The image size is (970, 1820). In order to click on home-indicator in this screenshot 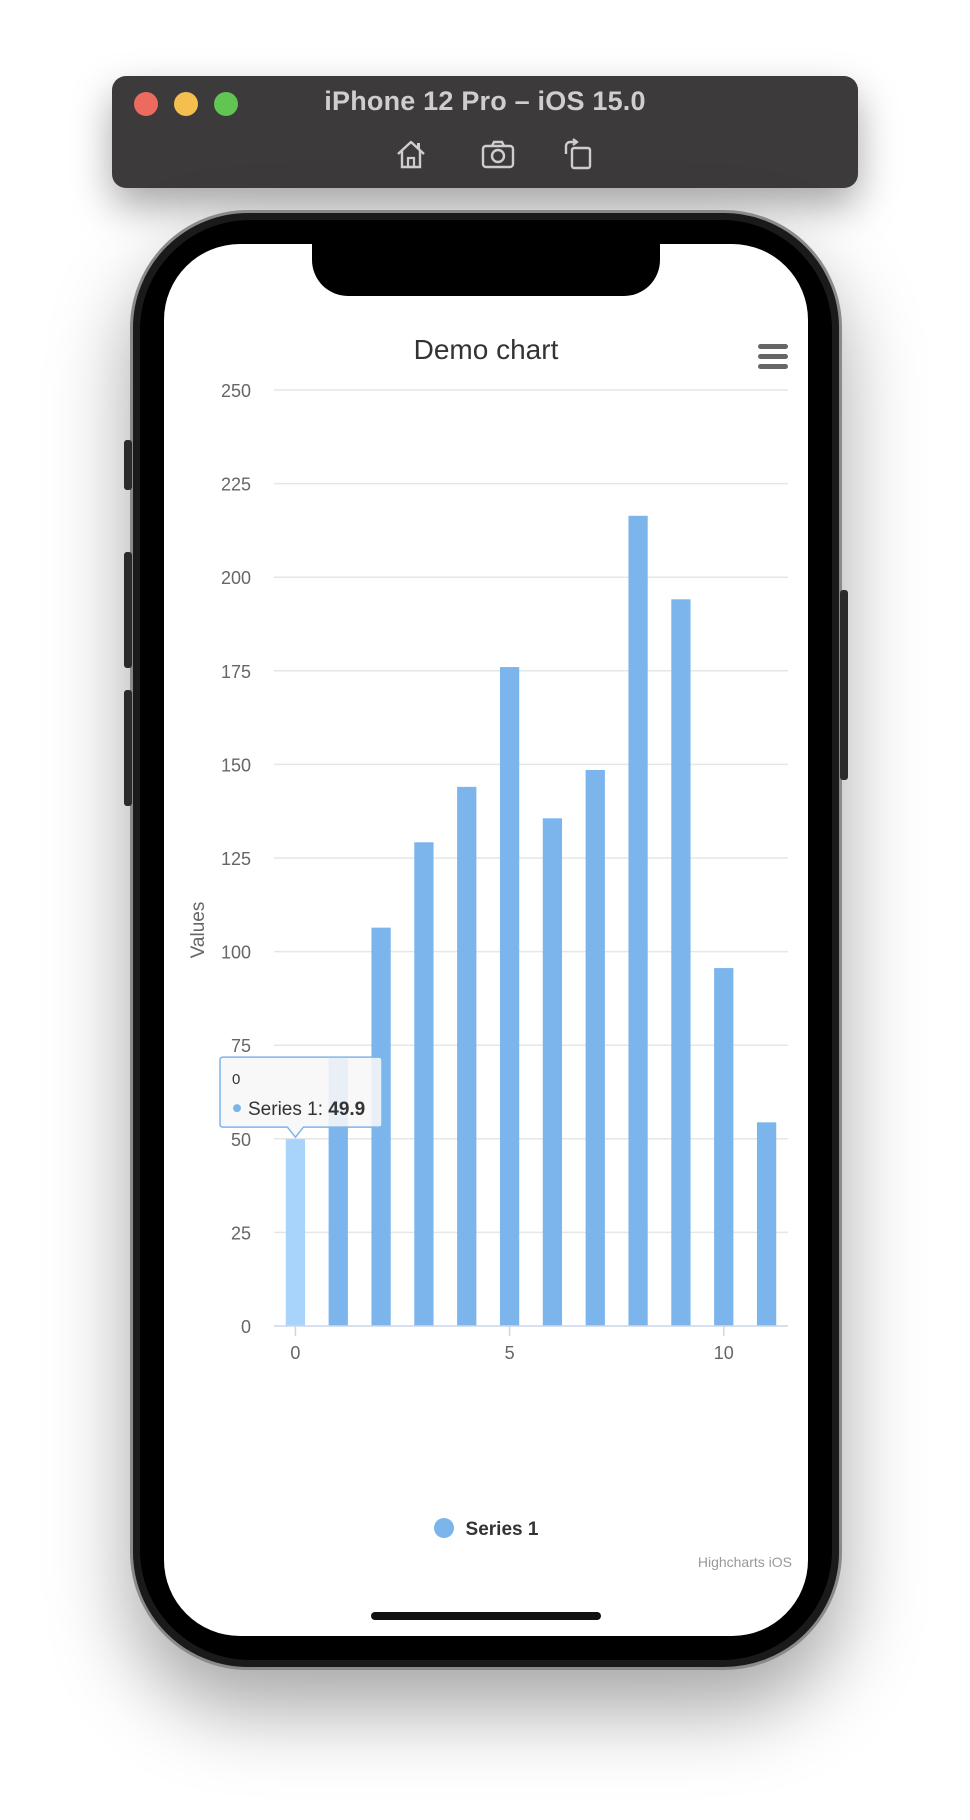, I will do `click(486, 1616)`.